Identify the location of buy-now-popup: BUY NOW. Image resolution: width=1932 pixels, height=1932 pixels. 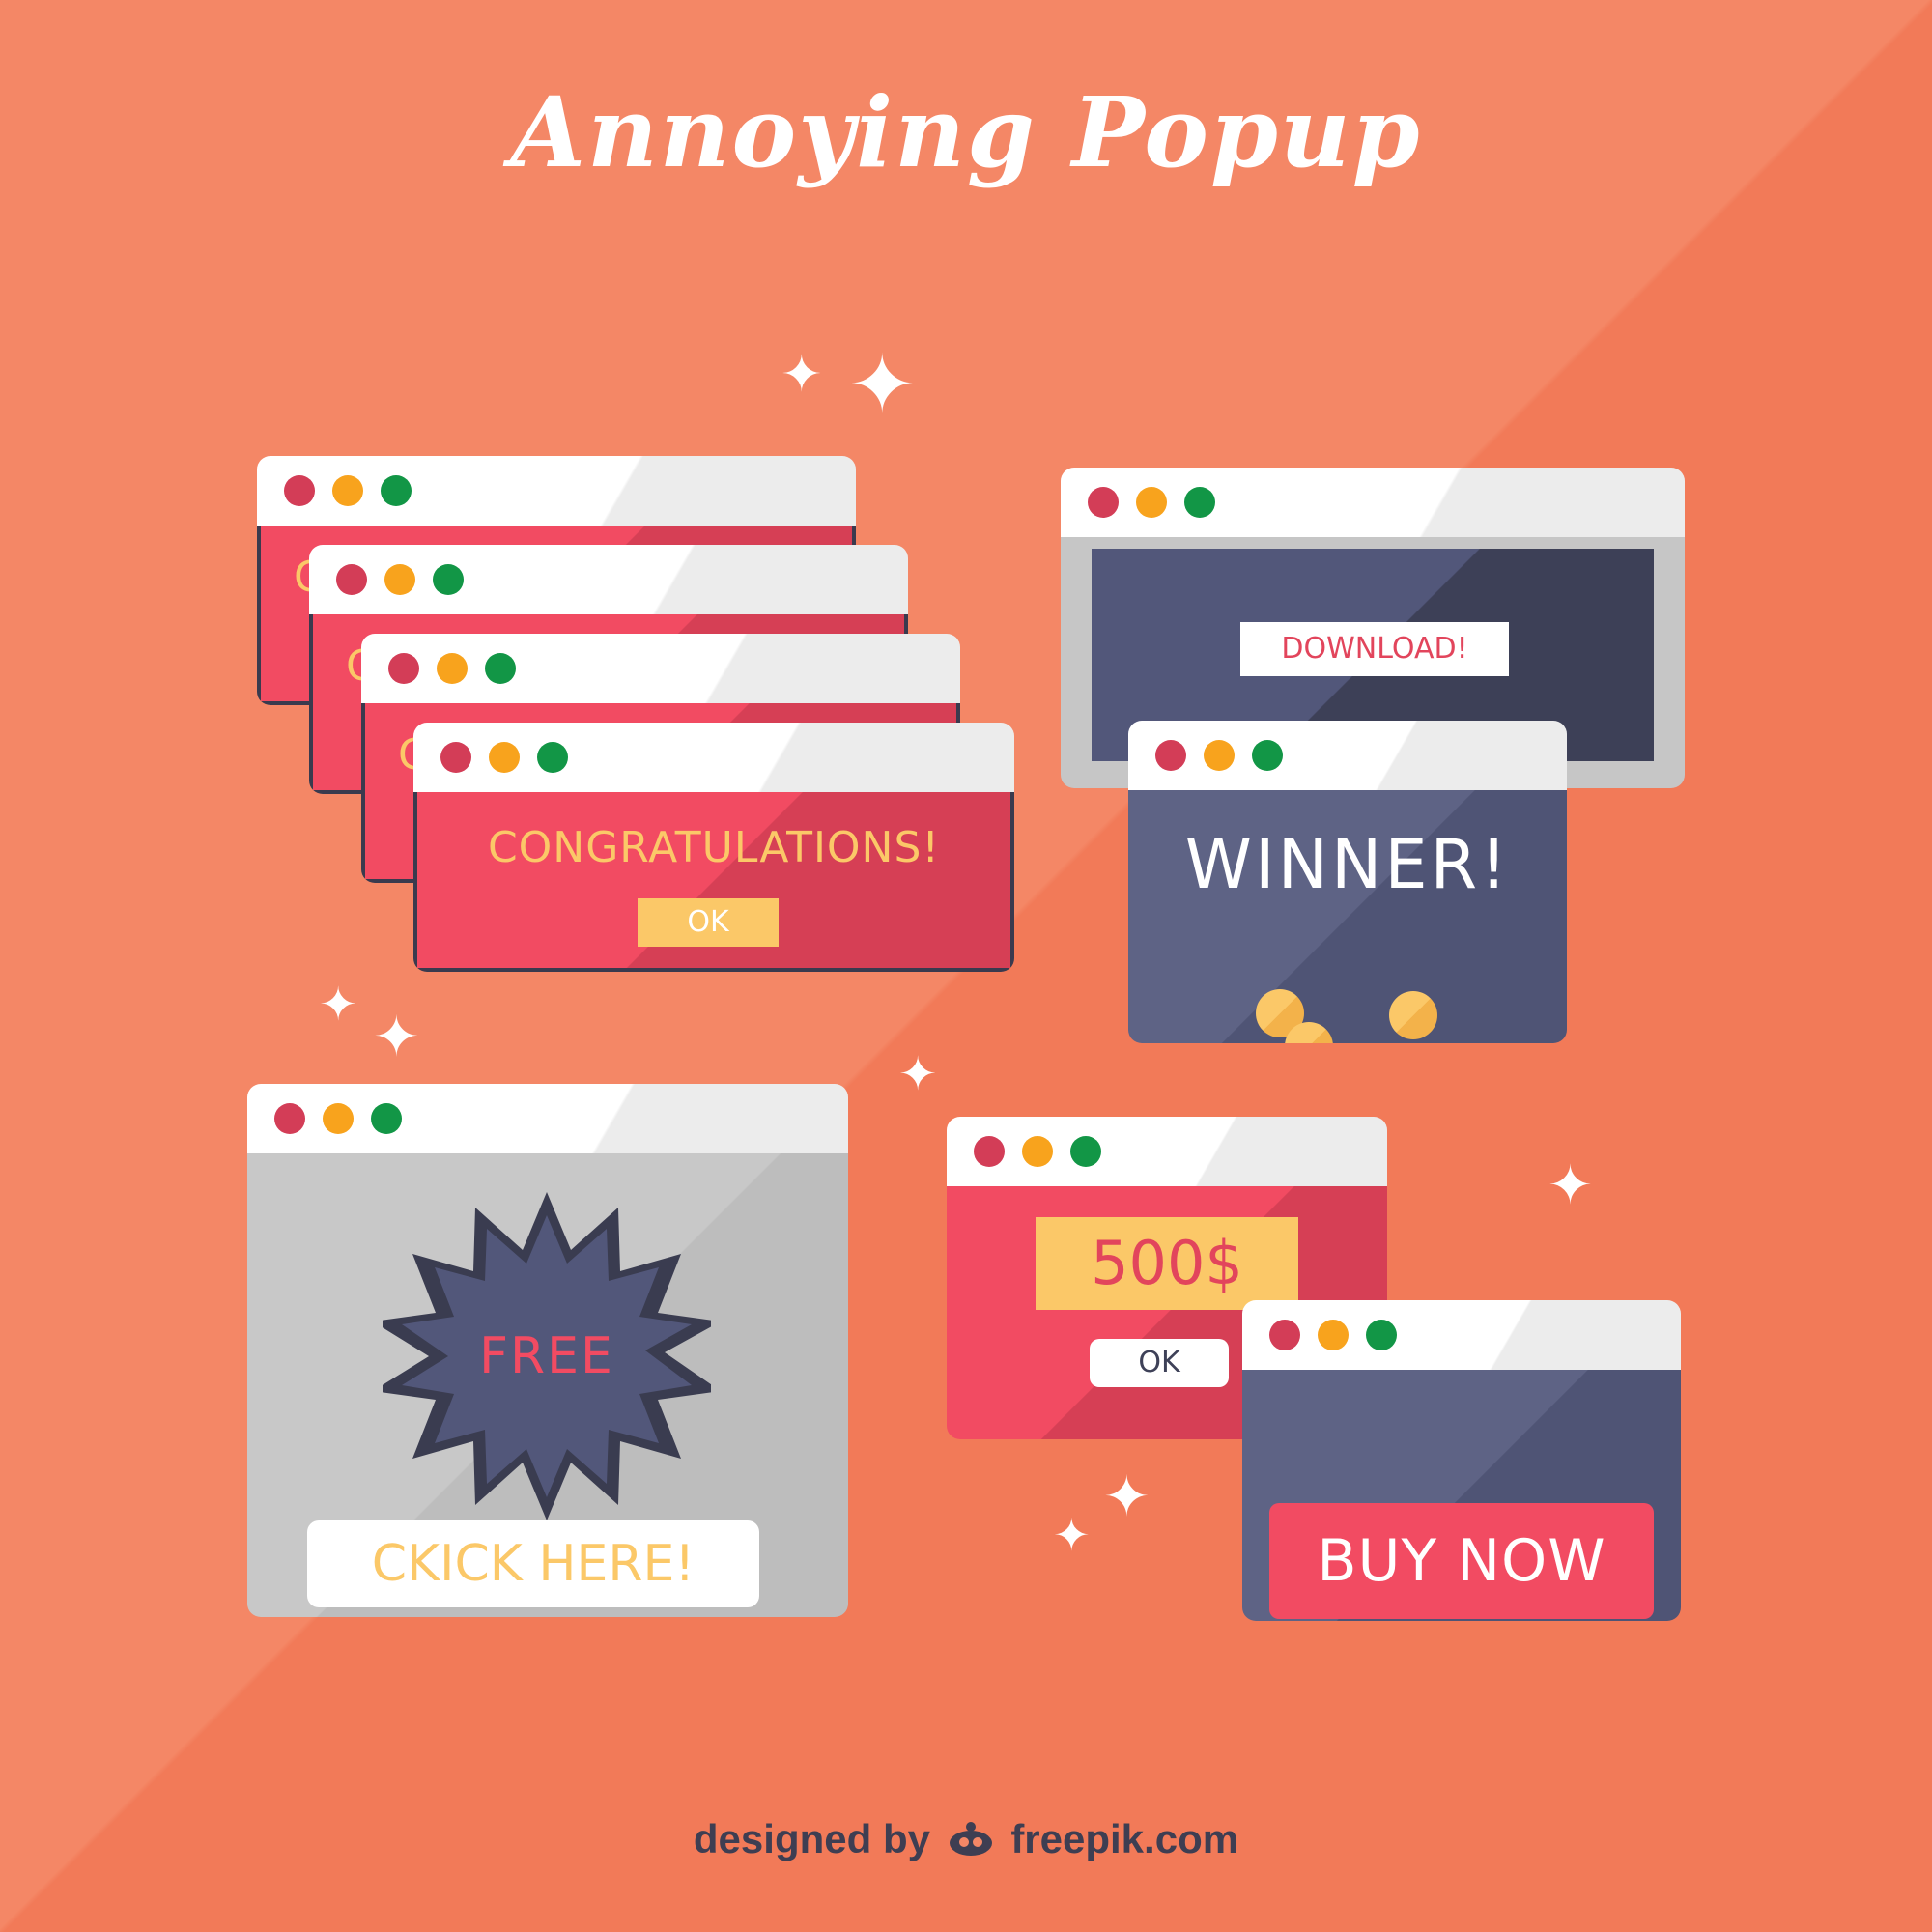
(1461, 1460).